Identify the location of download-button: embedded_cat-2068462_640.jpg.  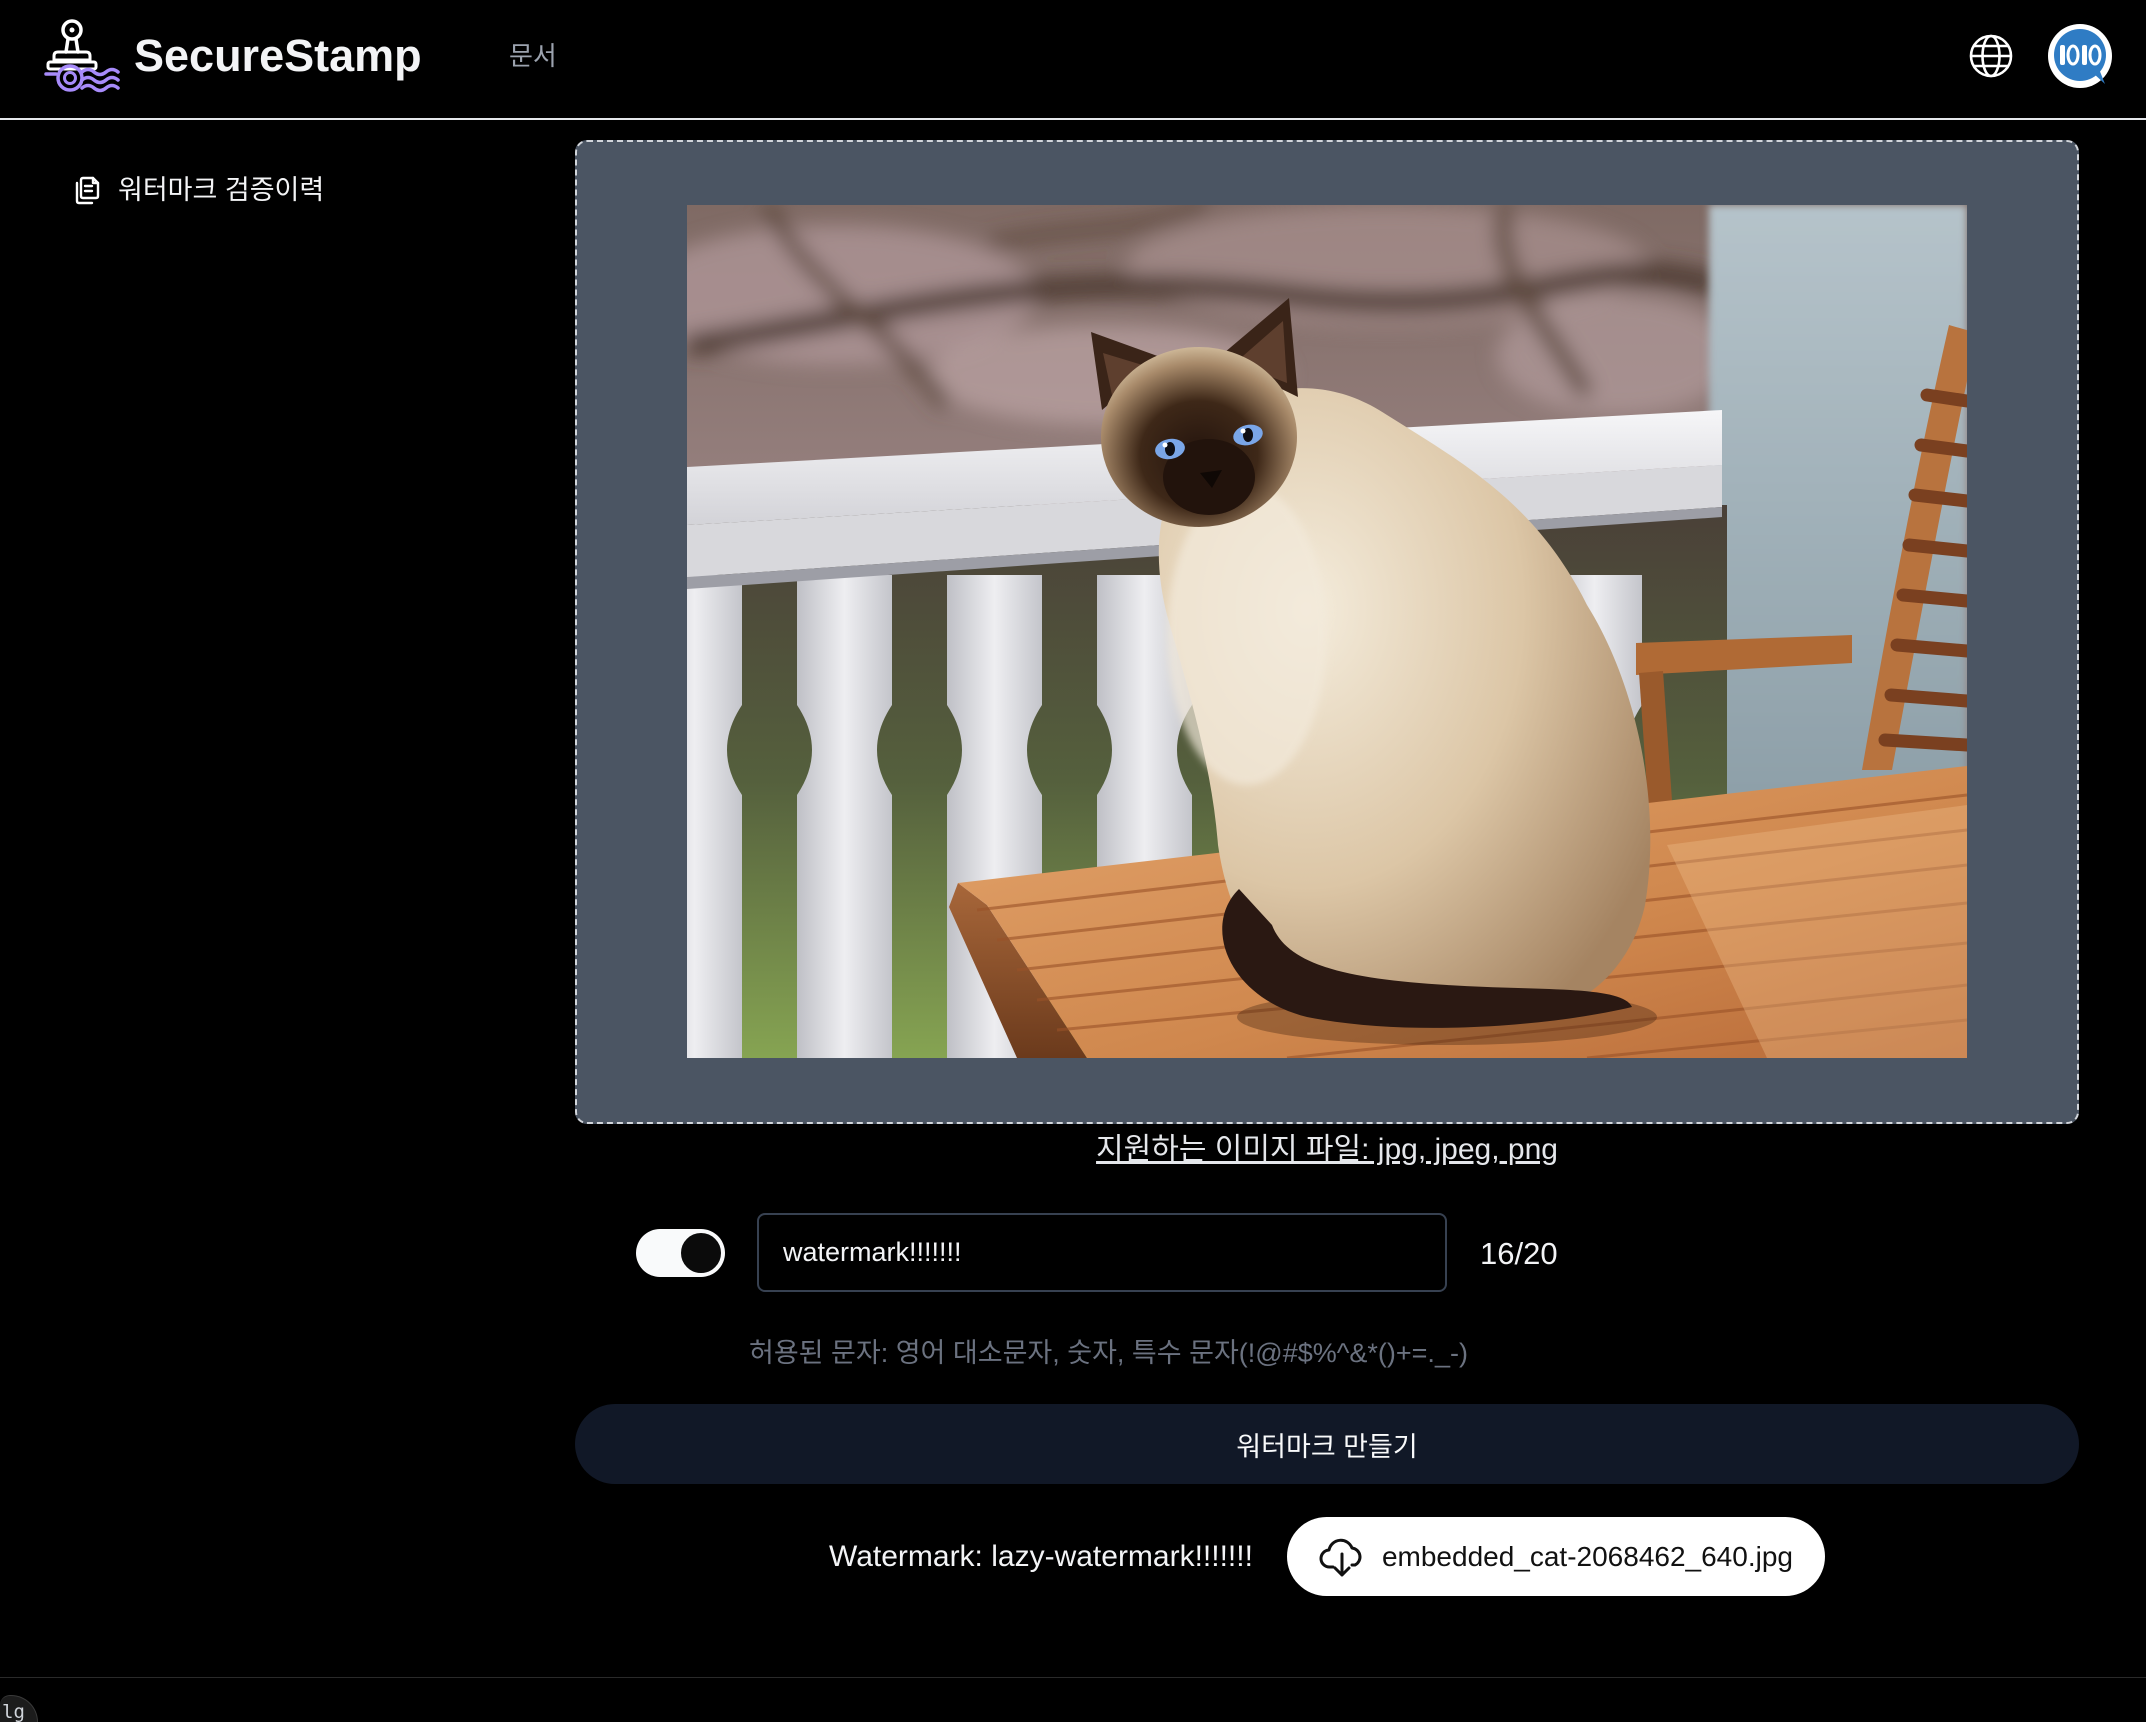
(1555, 1556).